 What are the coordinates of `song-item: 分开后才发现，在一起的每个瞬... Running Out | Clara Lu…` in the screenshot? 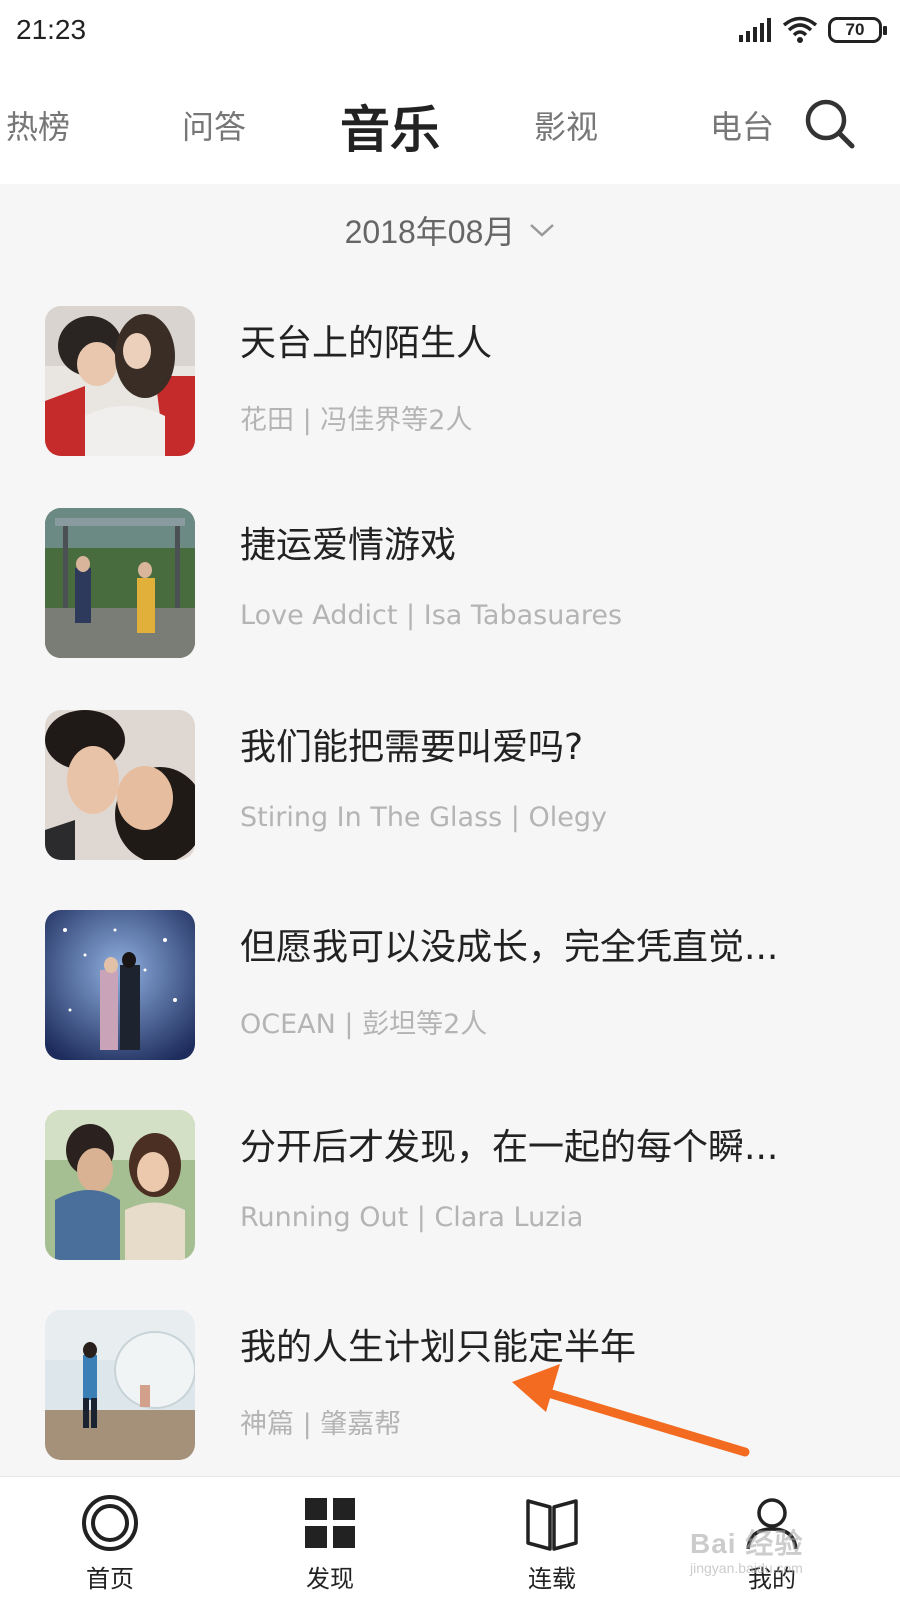 It's located at (450, 1212).